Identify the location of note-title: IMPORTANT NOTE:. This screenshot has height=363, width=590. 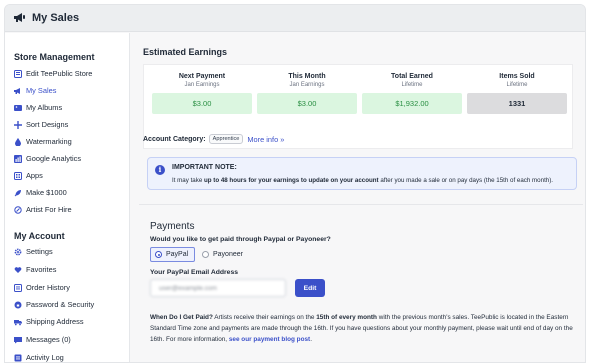
(204, 167).